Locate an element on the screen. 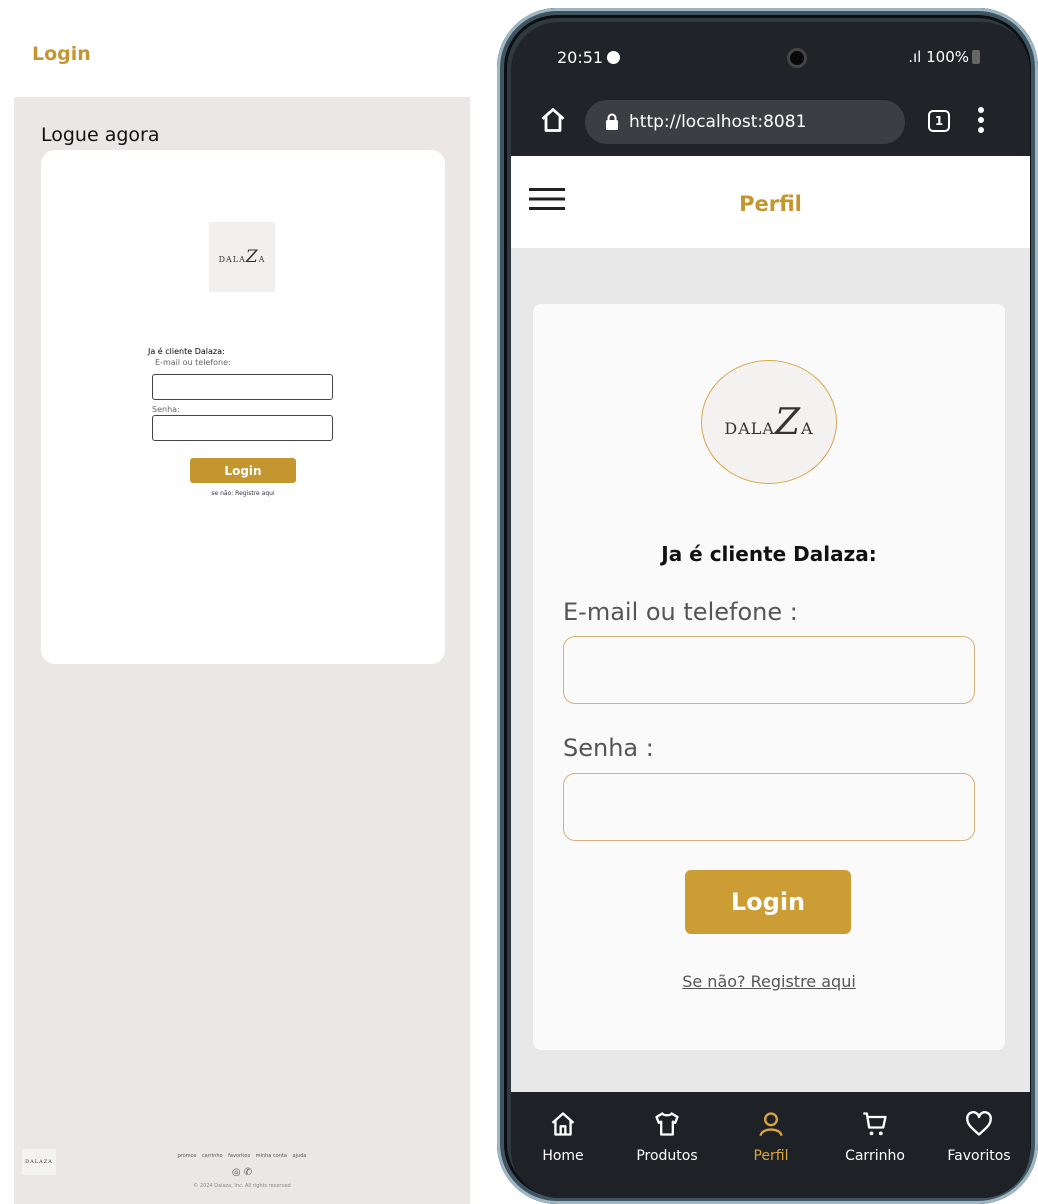  app-header-title: Perfil is located at coordinates (770, 204).